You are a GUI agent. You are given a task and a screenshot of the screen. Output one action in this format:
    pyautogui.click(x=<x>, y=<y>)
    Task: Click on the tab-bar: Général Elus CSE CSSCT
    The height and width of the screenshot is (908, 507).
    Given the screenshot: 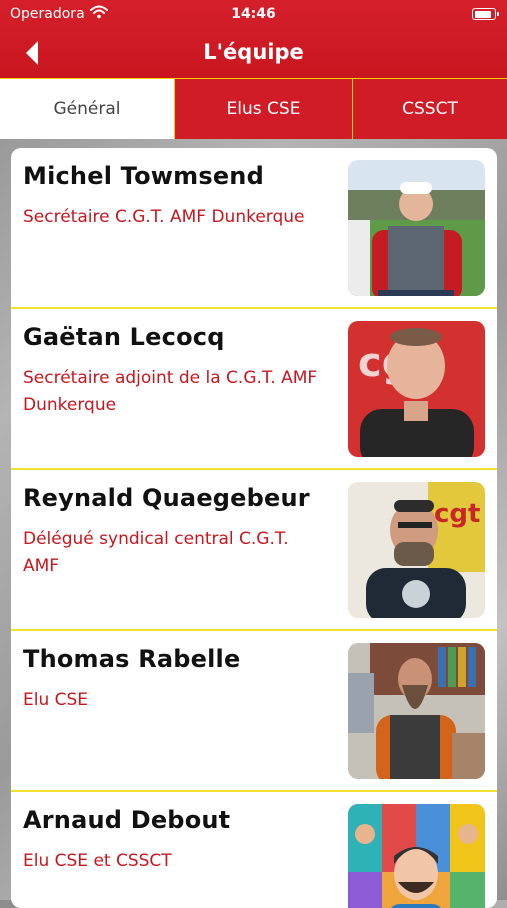 What is the action you would take?
    pyautogui.click(x=253, y=108)
    